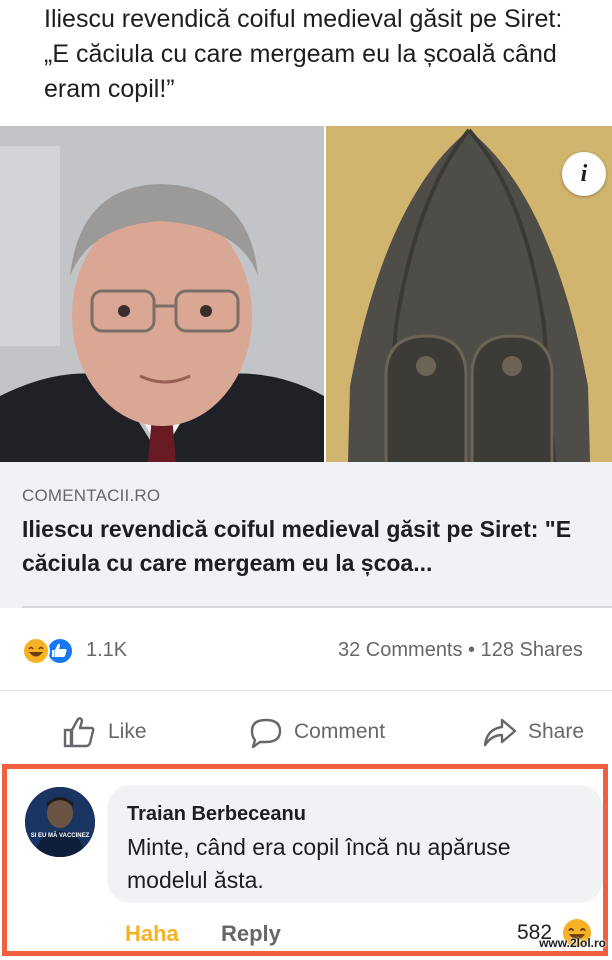 The width and height of the screenshot is (612, 960). Describe the element at coordinates (317, 607) in the screenshot. I see `divider` at that location.